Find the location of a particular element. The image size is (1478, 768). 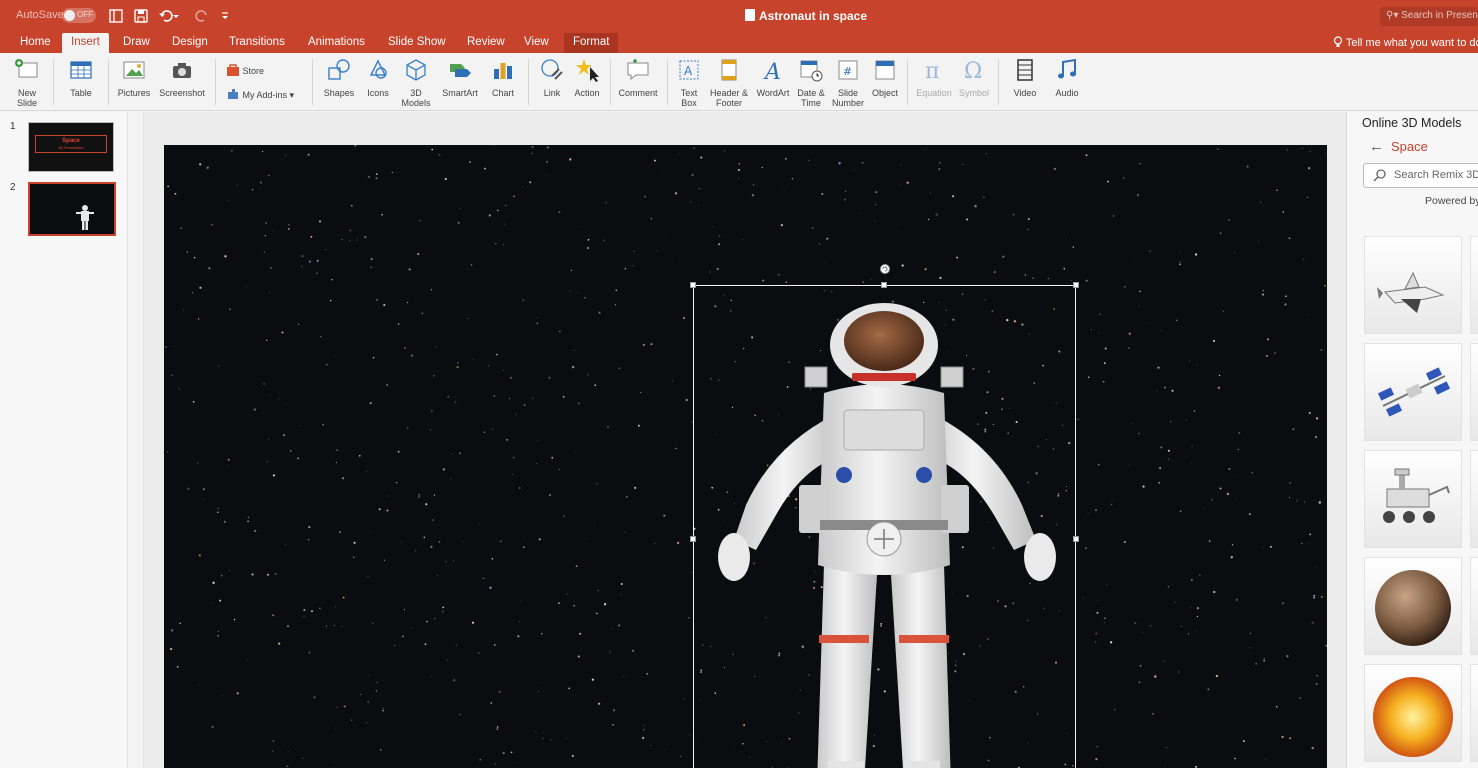

tab-view: View is located at coordinates (536, 43).